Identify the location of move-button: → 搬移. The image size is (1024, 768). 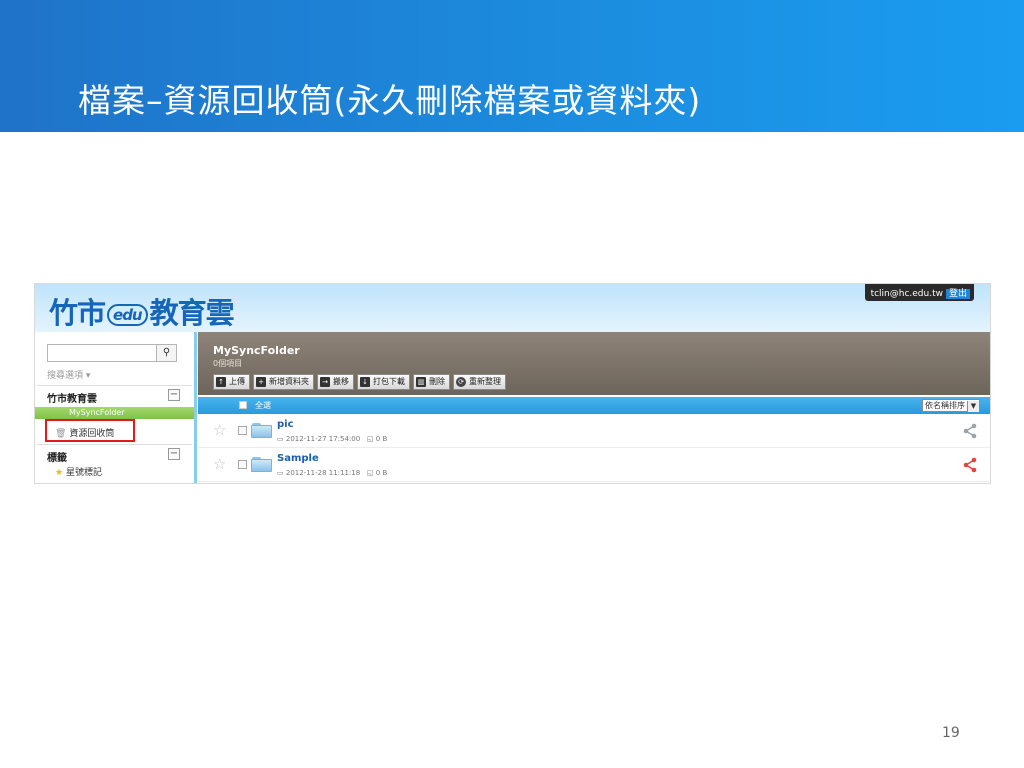
(335, 382).